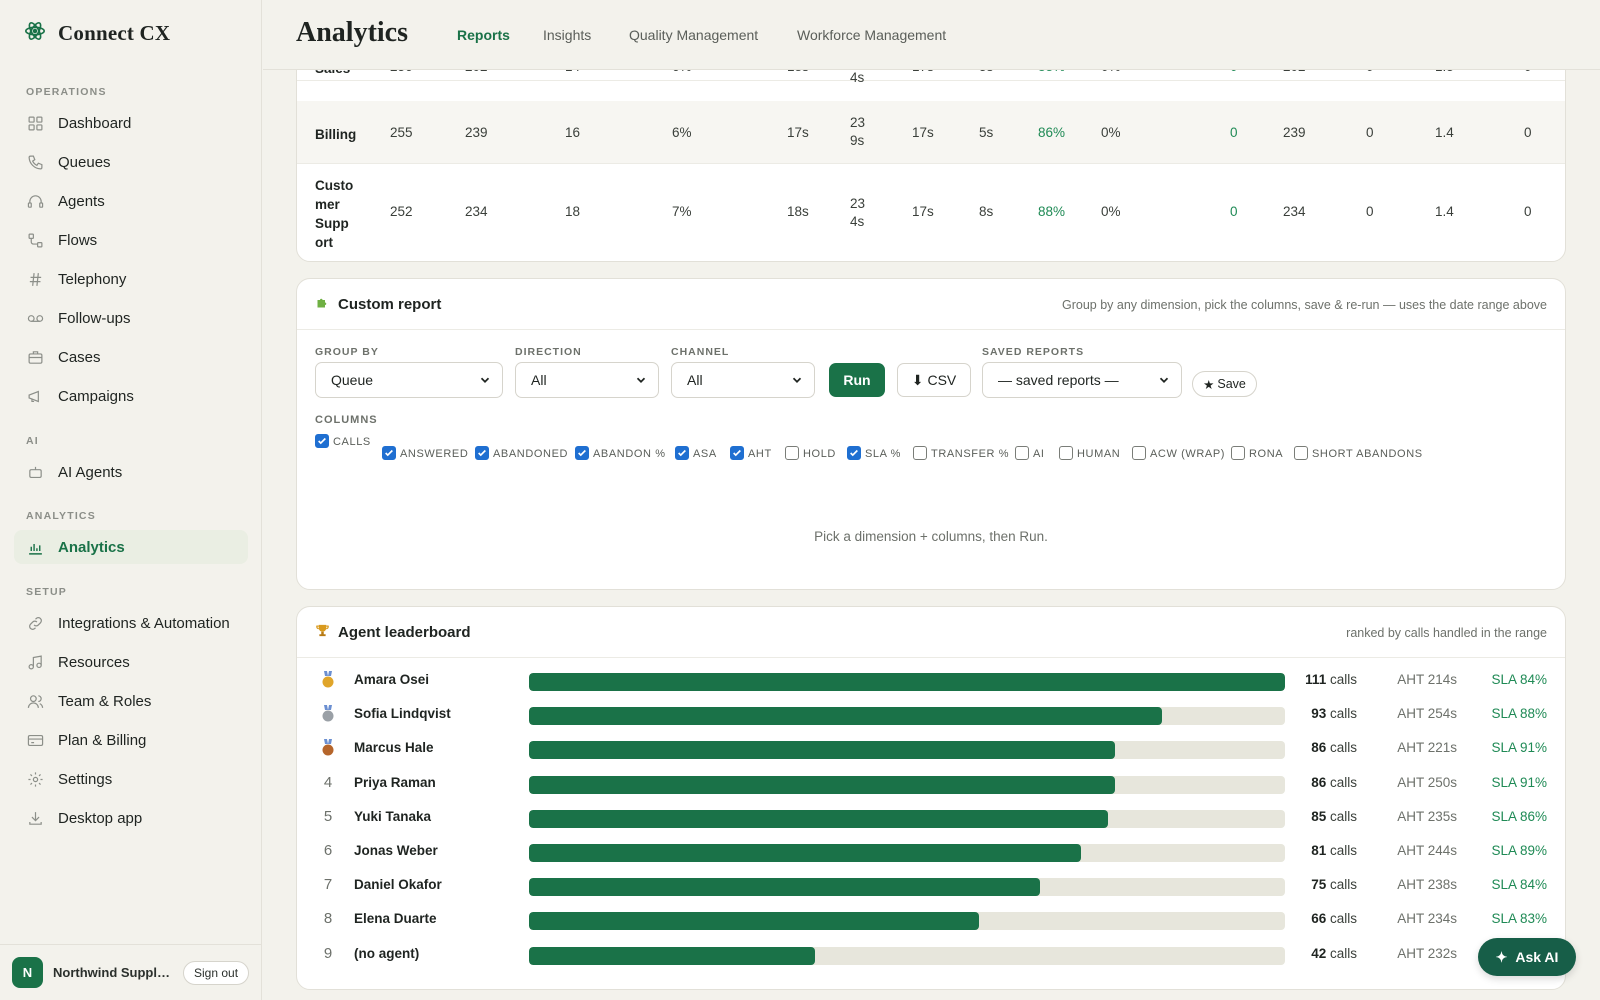  I want to click on sidebar-item-desktop-app: Desktop app, so click(131, 818).